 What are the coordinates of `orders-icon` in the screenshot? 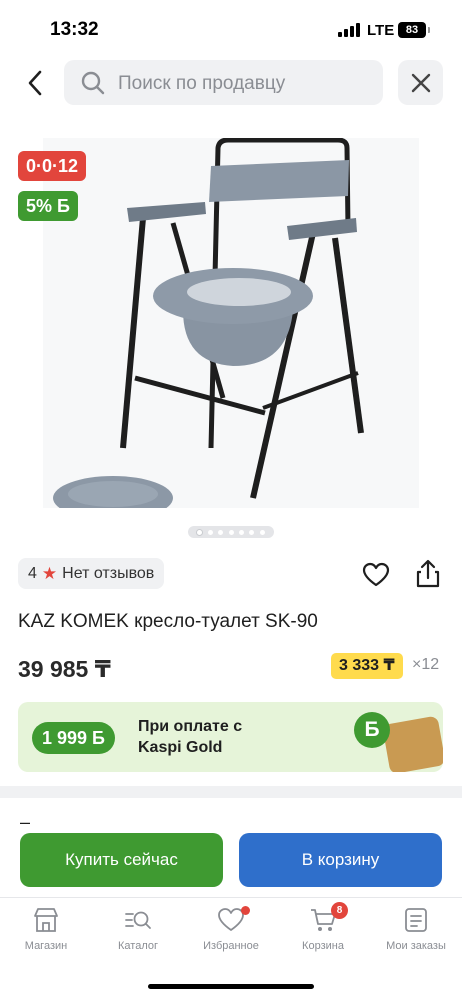 It's located at (416, 920).